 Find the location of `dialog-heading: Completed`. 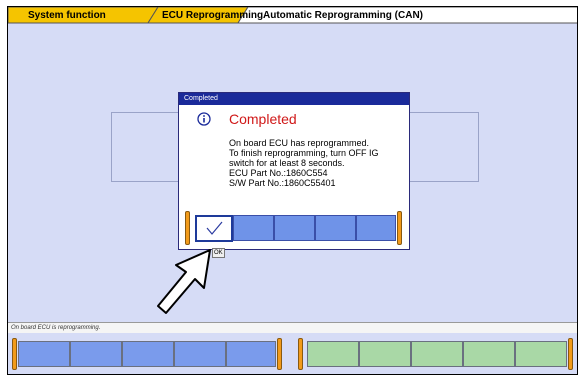

dialog-heading: Completed is located at coordinates (263, 119).